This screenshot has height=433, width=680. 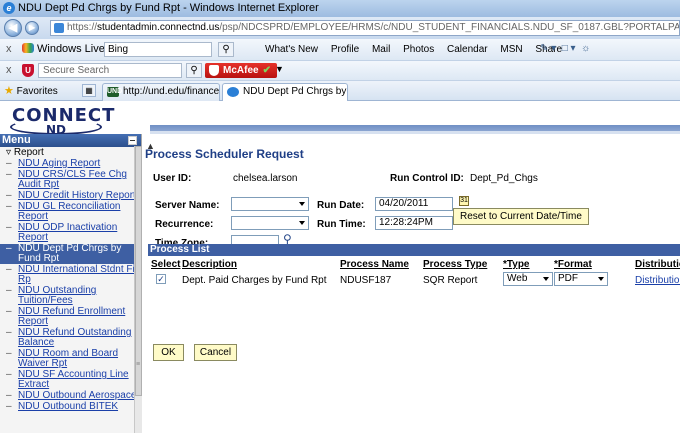 What do you see at coordinates (28, 48) in the screenshot?
I see `windows-live-icon` at bounding box center [28, 48].